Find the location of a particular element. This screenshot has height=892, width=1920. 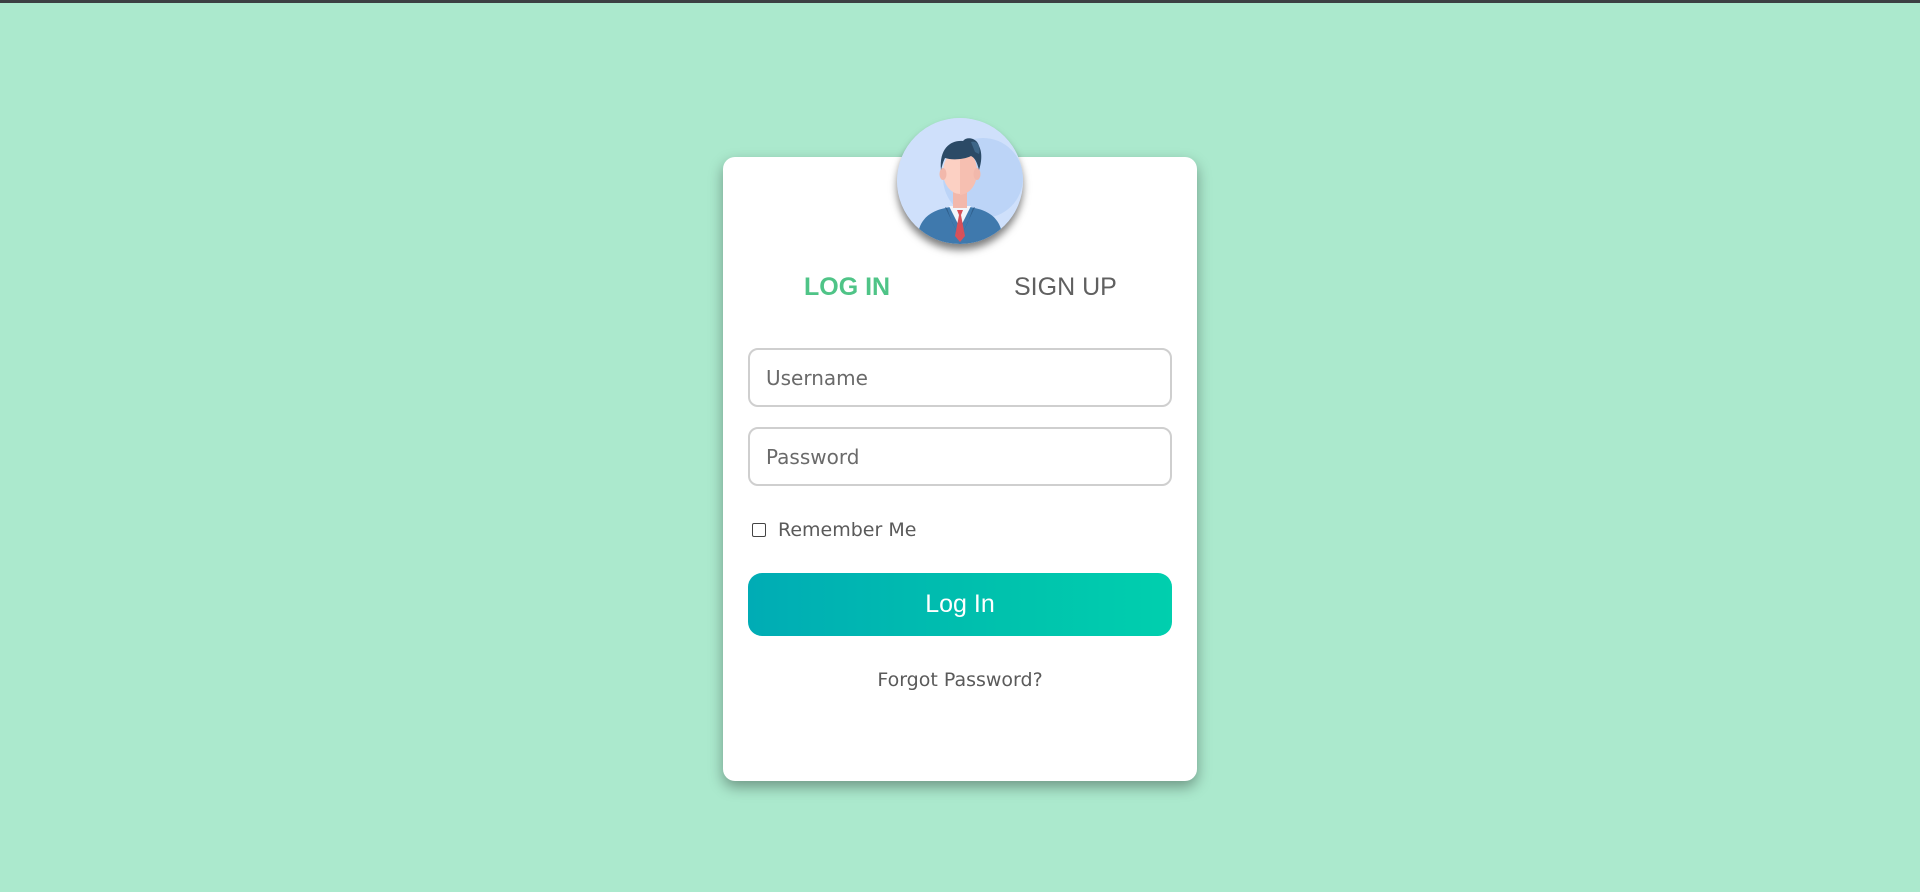

forgot-password-link: Forgot Password? is located at coordinates (960, 680).